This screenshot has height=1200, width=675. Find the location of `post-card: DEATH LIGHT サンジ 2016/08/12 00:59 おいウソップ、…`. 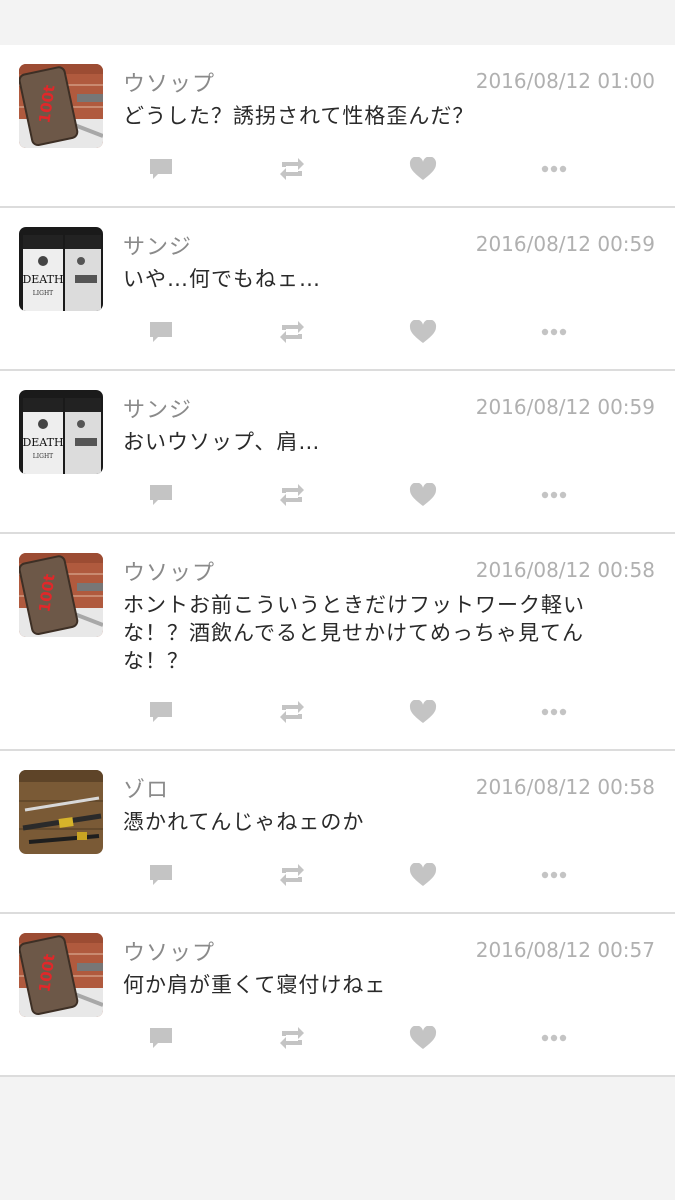

post-card: DEATH LIGHT サンジ 2016/08/12 00:59 おいウソップ、… is located at coordinates (337, 452).